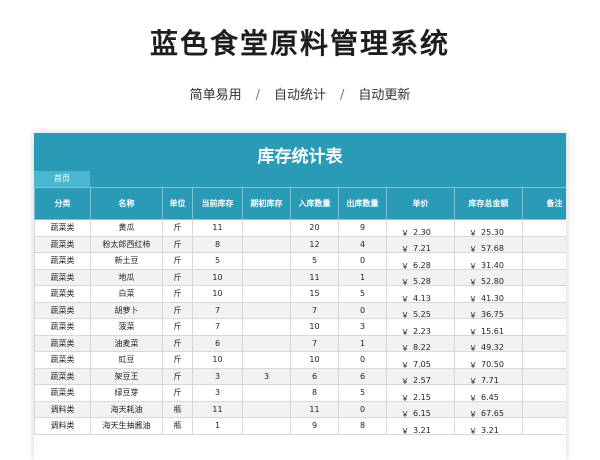 This screenshot has height=460, width=600. What do you see at coordinates (420, 277) in the screenshot?
I see `cell-price: ￥ 5.28` at bounding box center [420, 277].